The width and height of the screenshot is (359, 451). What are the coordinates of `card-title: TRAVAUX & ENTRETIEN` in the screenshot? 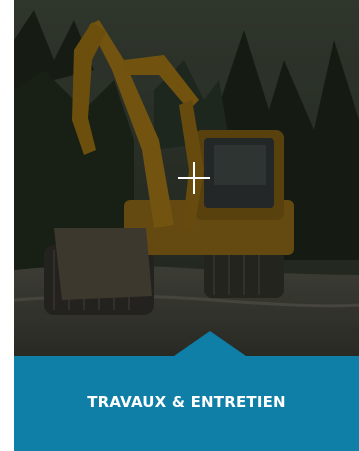 It's located at (186, 402).